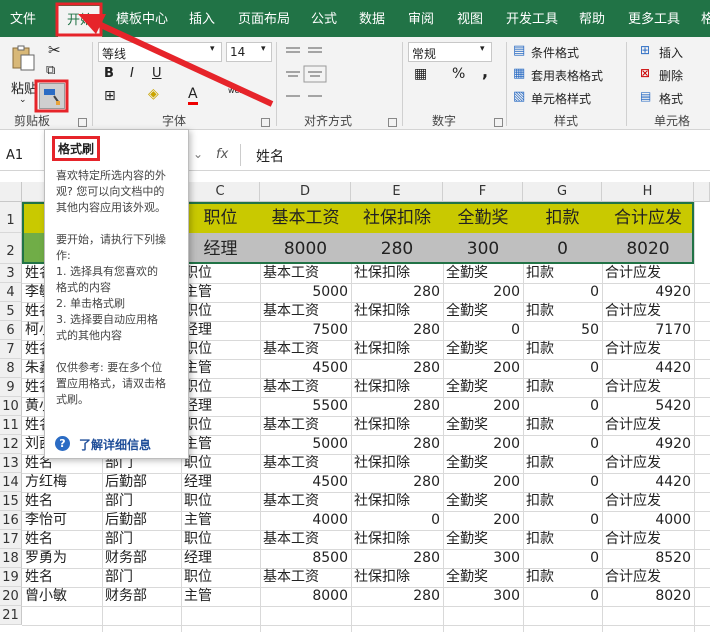 Image resolution: width=710 pixels, height=632 pixels. I want to click on annotation-overlay, so click(154, 57).